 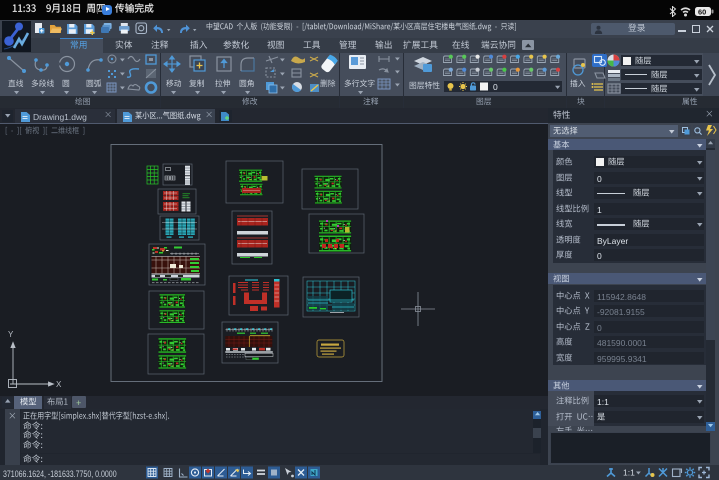 I want to click on svg-text: 0, so click(x=495, y=87).